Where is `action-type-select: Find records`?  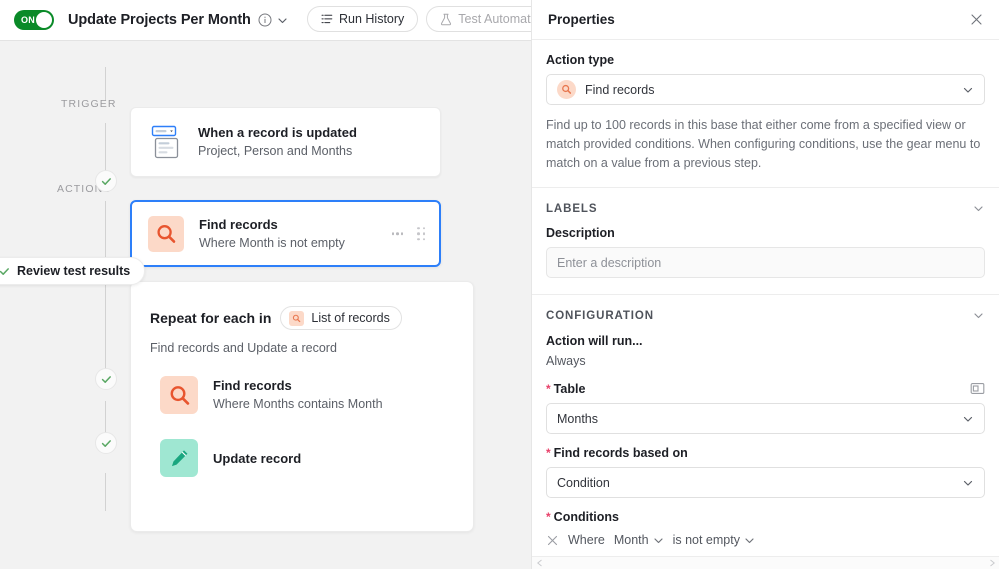 action-type-select: Find records is located at coordinates (765, 89).